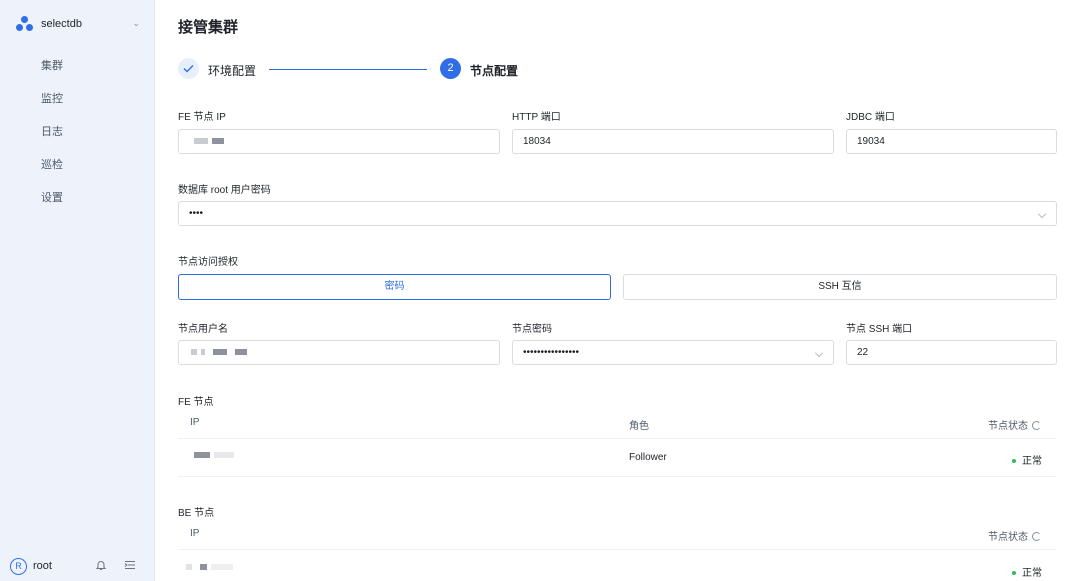  Describe the element at coordinates (551, 352) in the screenshot. I see `node-password-value: ••••••••••••••••` at that location.